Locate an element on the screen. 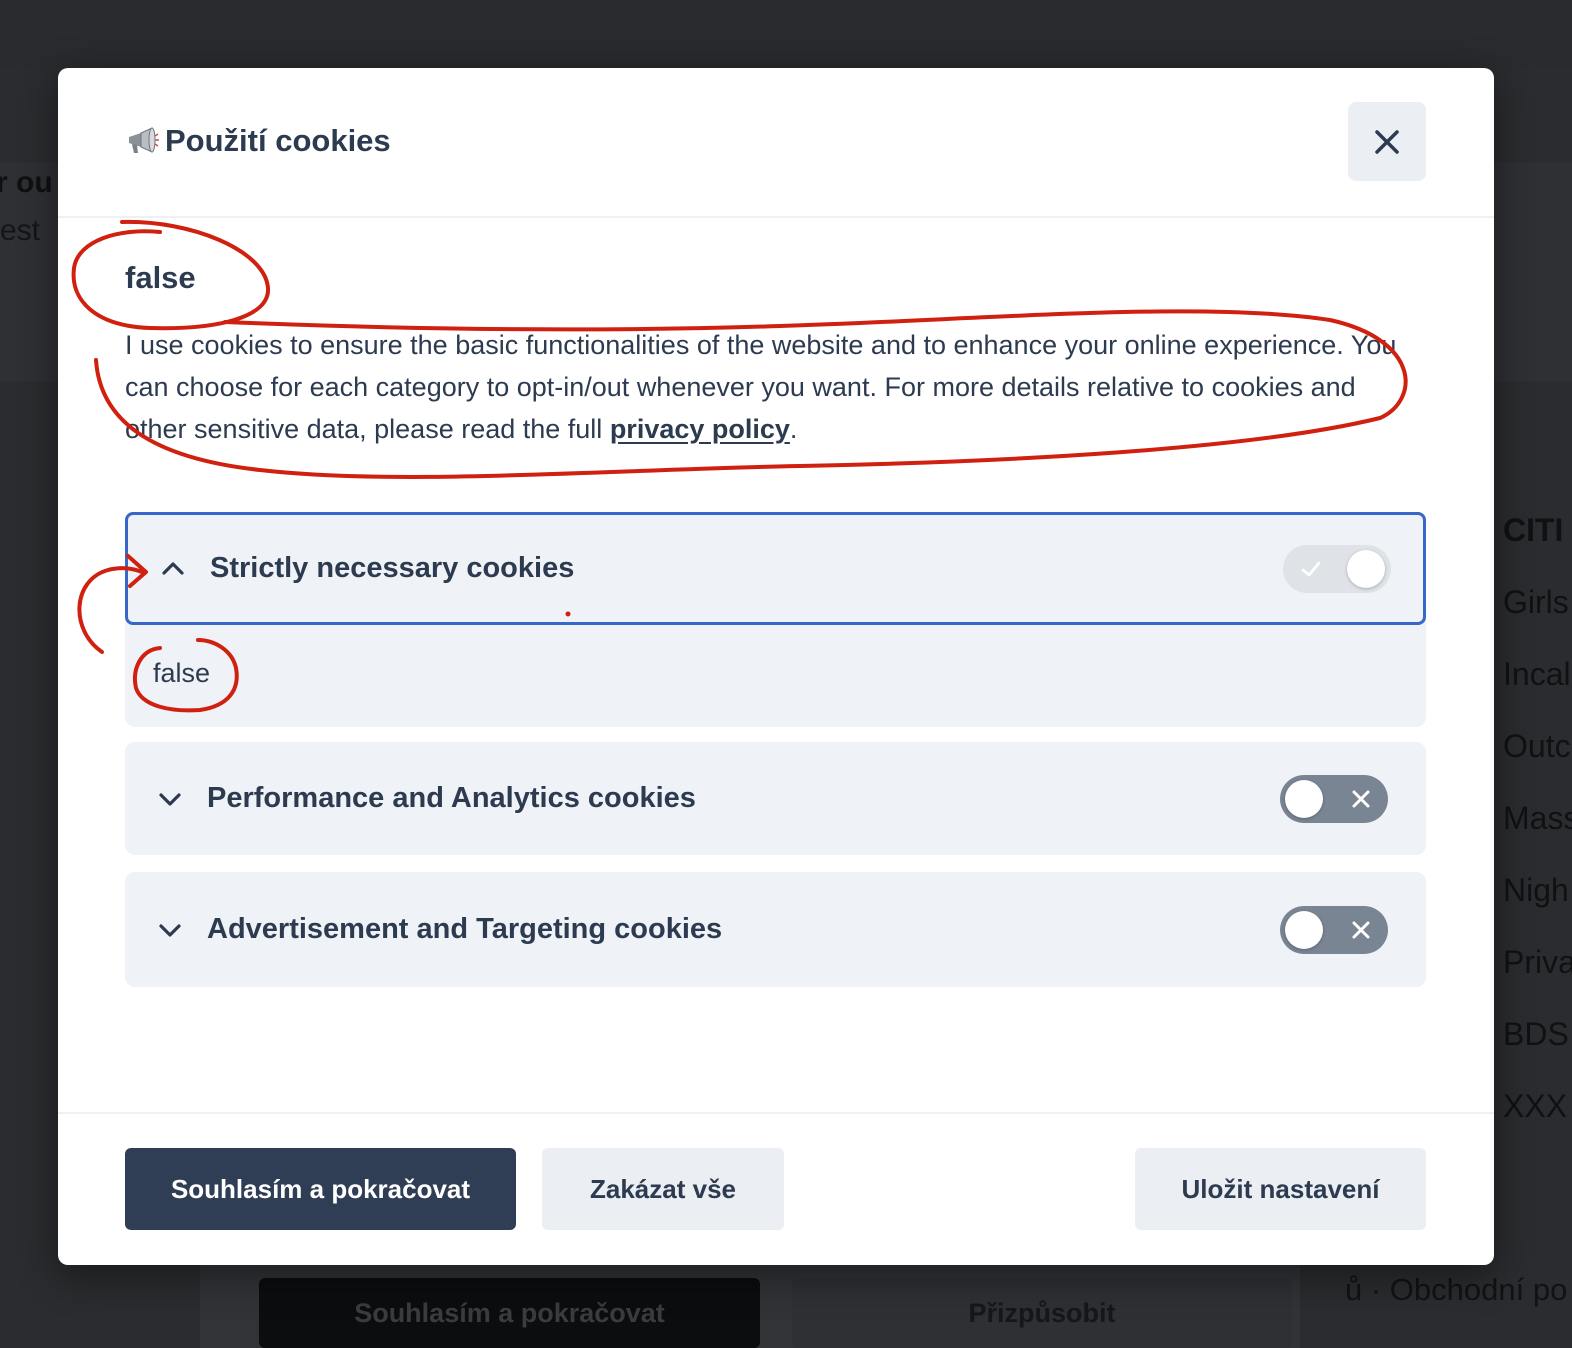 This screenshot has width=1572, height=1348. background-sidebar-item: Outc is located at coordinates (1537, 746).